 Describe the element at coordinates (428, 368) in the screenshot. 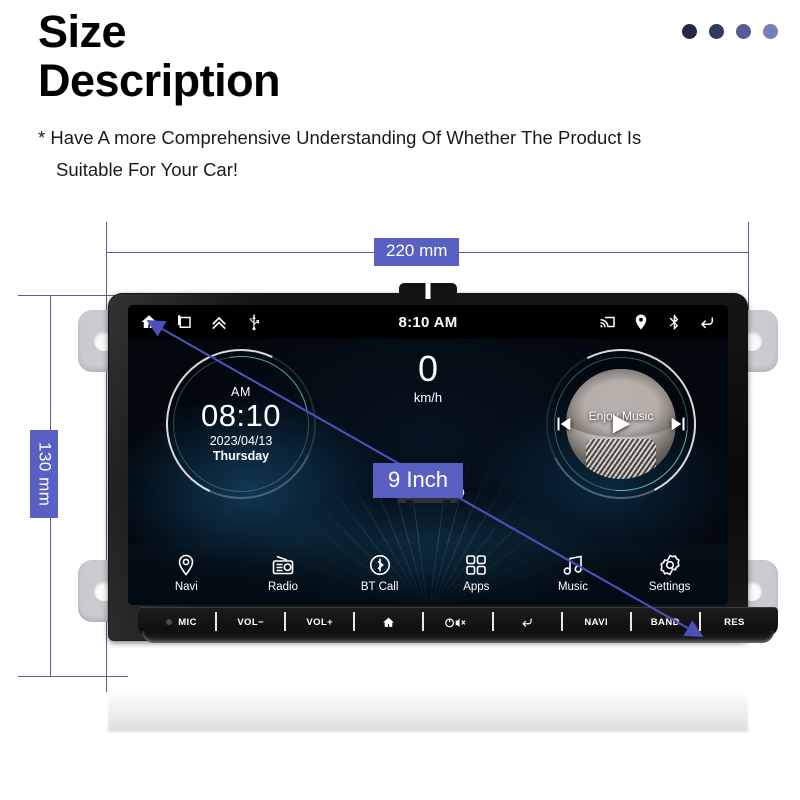

I see `speed-value: 0` at that location.